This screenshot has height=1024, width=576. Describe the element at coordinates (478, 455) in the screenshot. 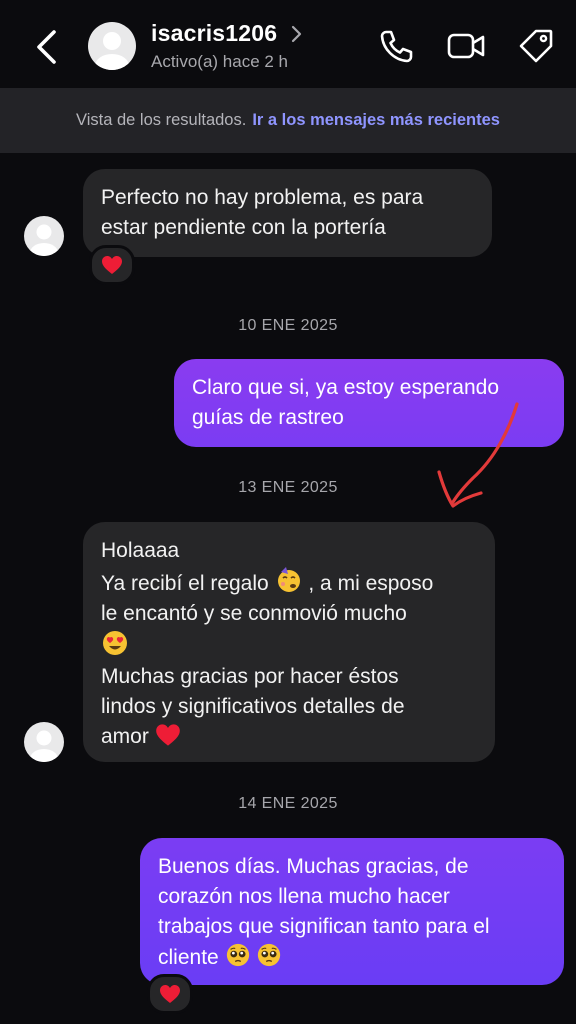

I see `annotation-arrow` at that location.